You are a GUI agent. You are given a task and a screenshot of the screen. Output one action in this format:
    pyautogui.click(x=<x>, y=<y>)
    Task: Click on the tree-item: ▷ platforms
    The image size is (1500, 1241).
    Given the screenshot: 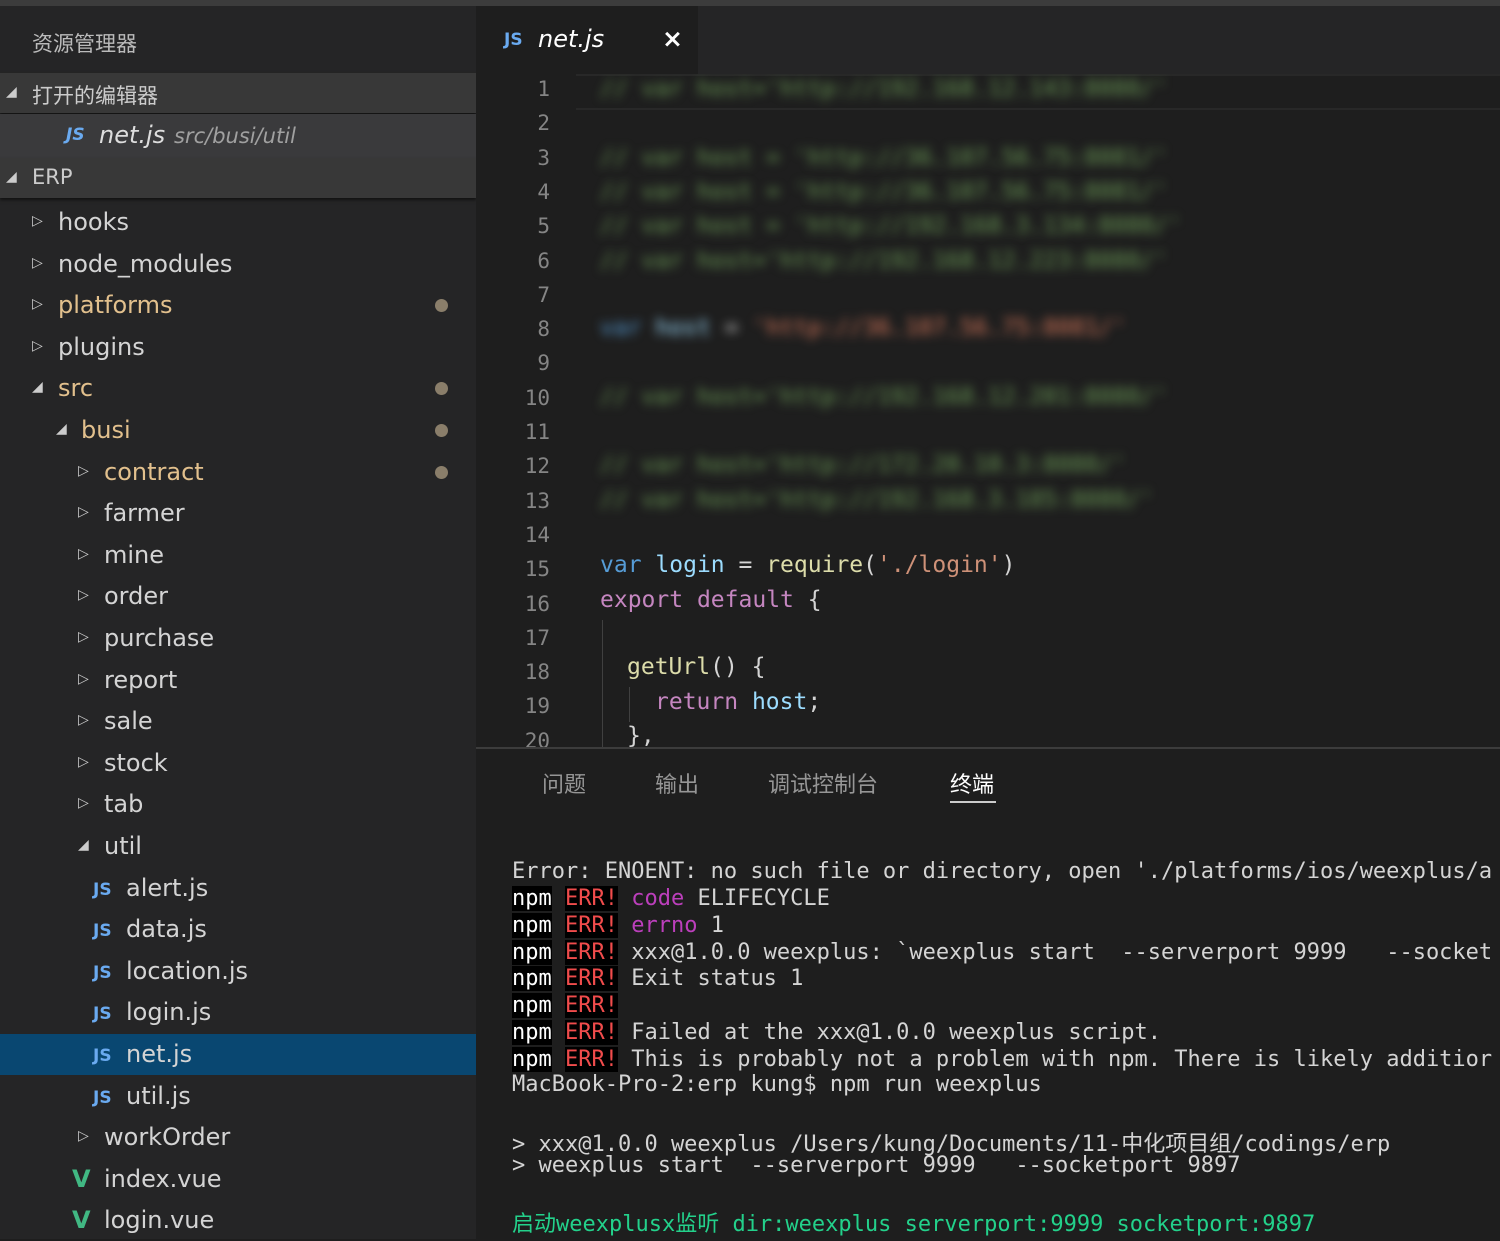 What is the action you would take?
    pyautogui.click(x=238, y=305)
    